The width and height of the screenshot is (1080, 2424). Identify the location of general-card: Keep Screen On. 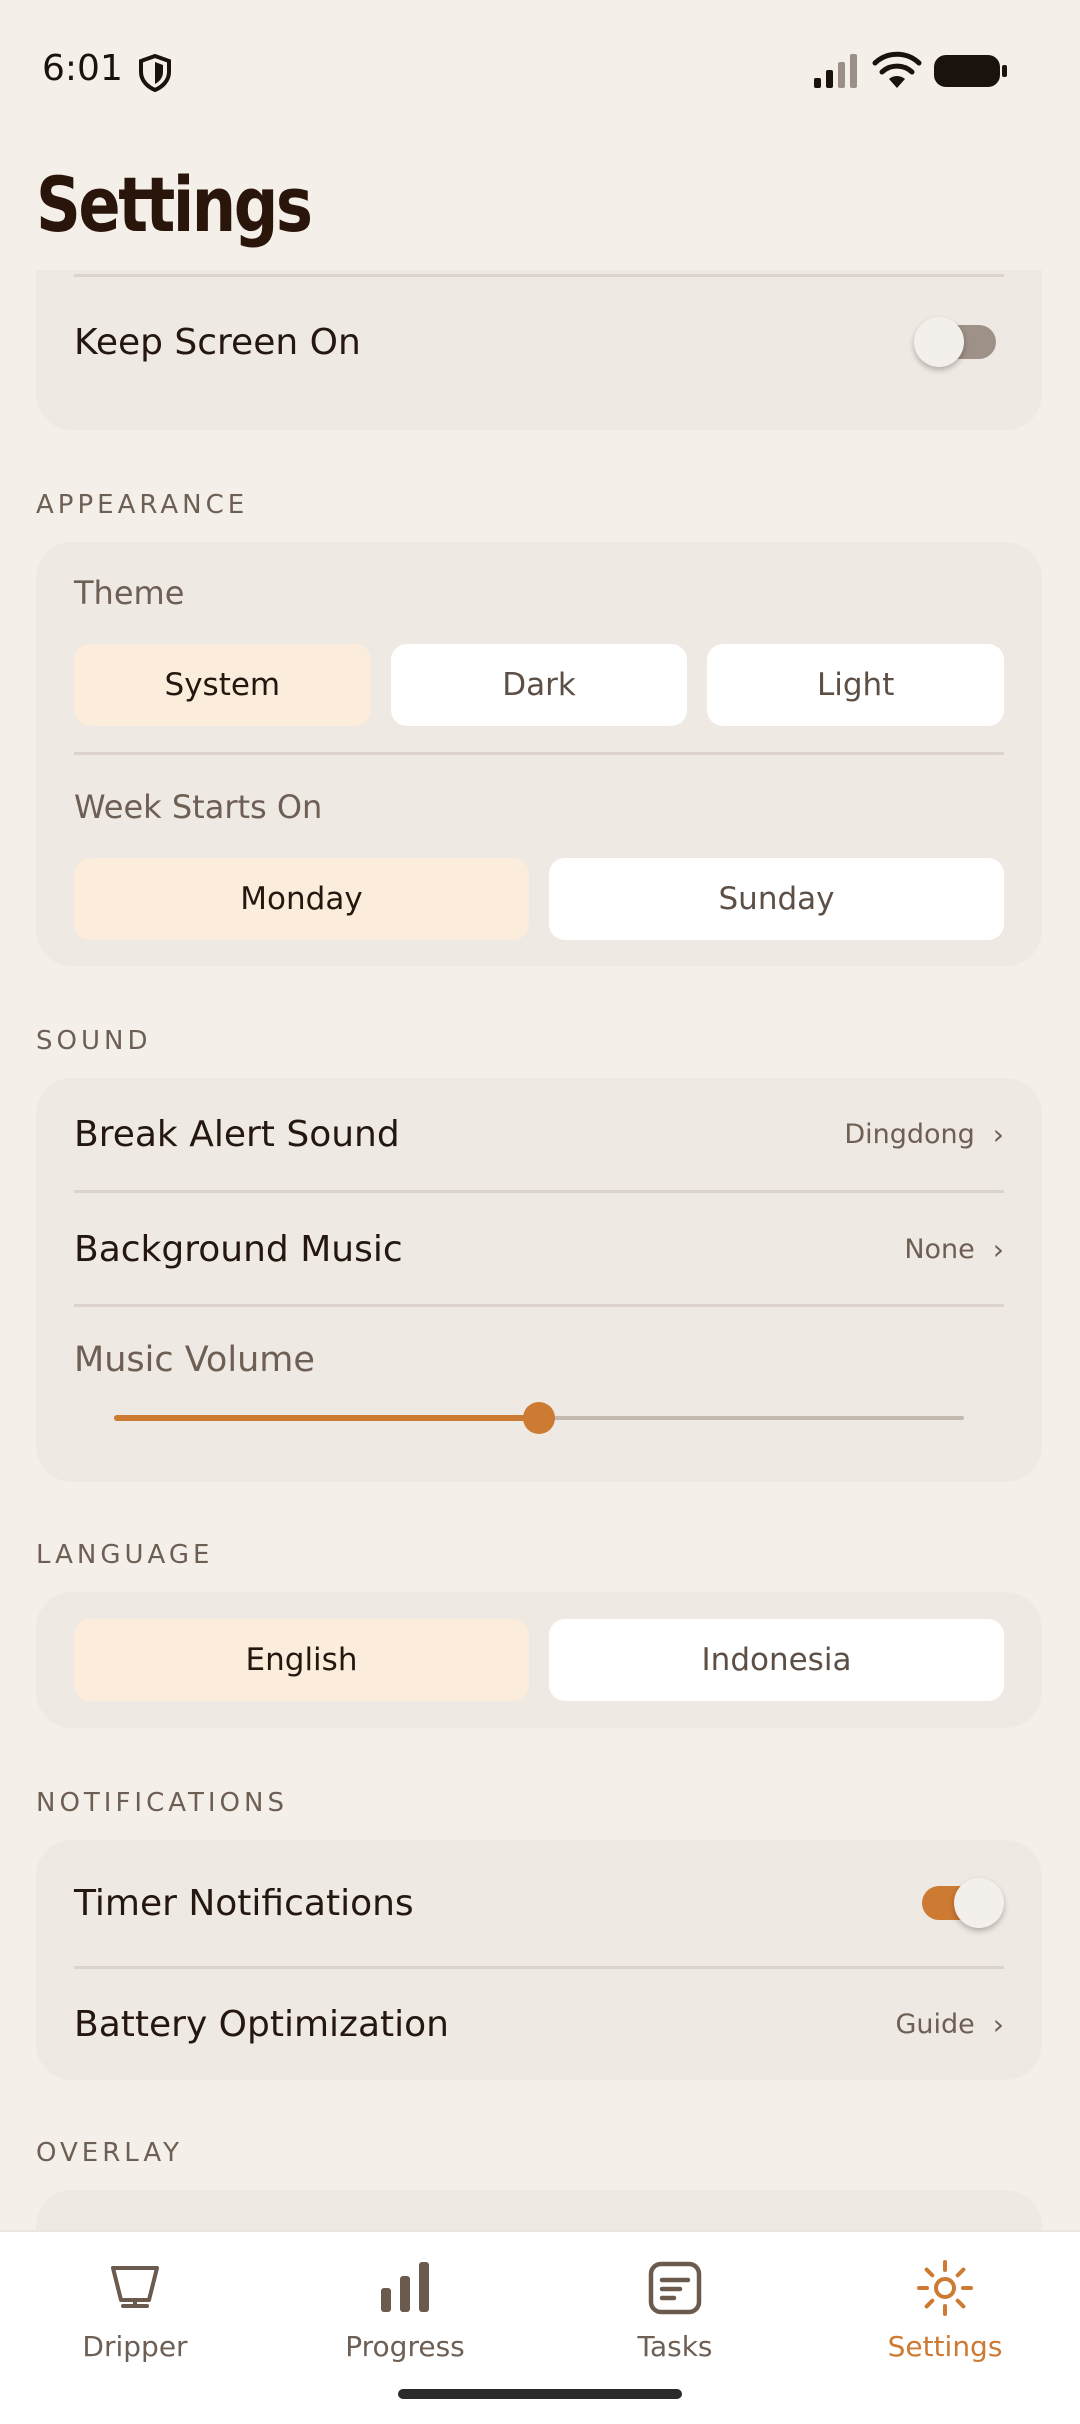
(539, 350).